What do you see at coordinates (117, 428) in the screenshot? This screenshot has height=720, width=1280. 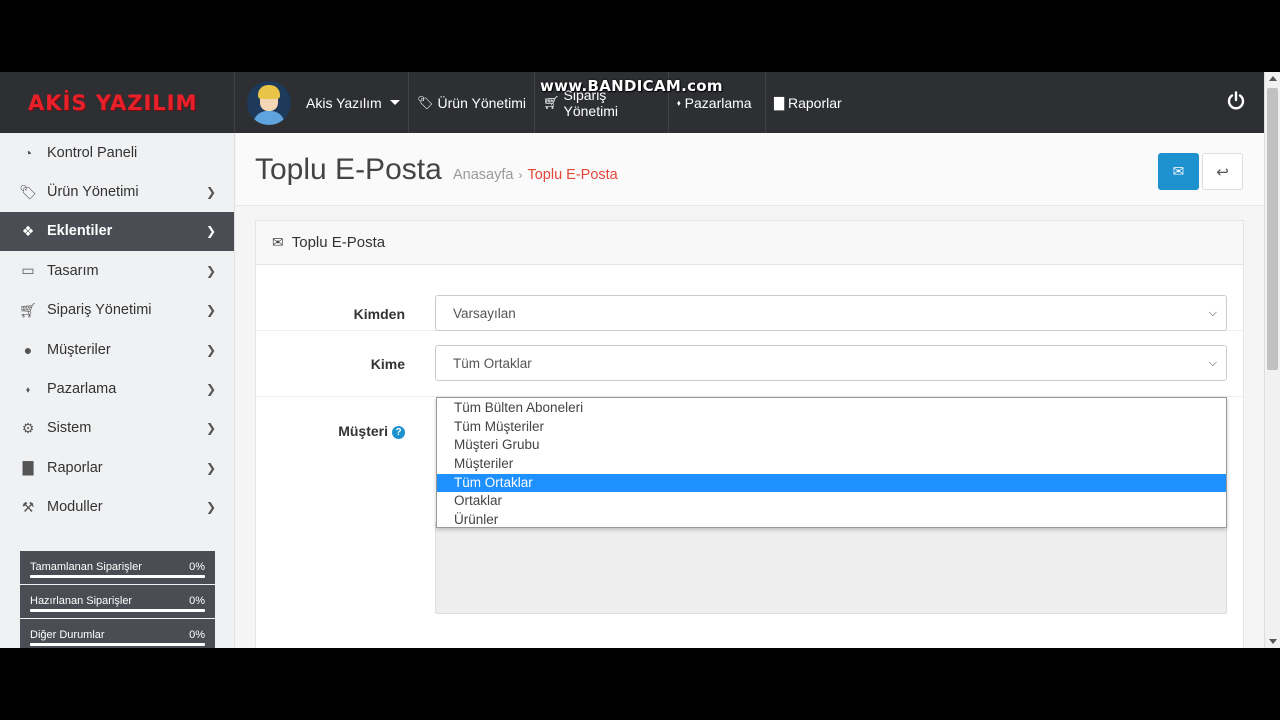 I see `sidebar-item-sistem: ⚙︎ Sistem ❯` at bounding box center [117, 428].